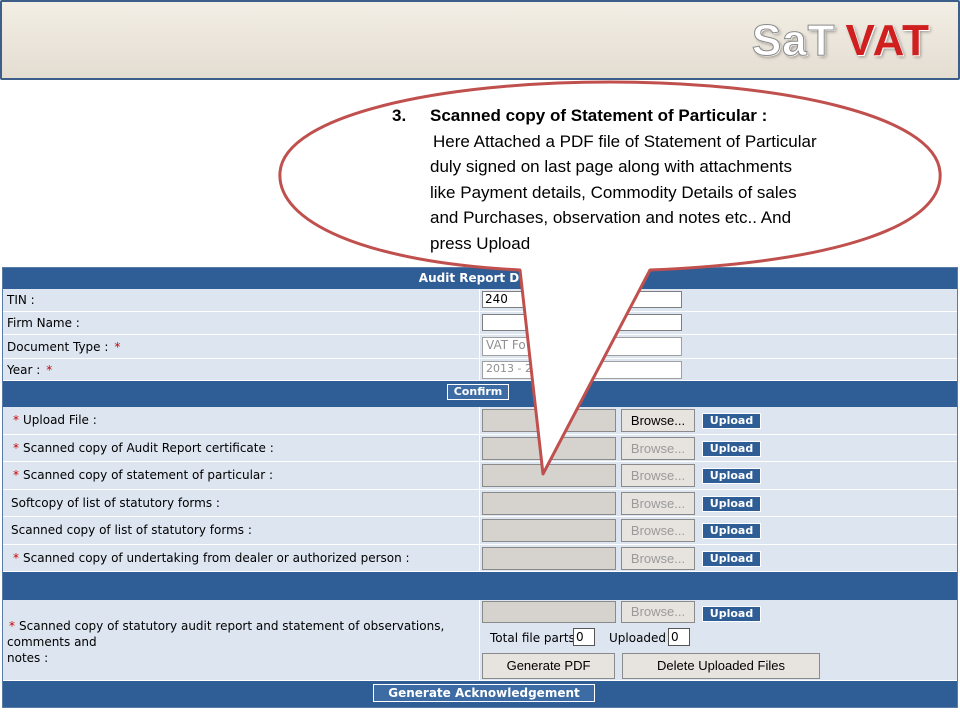  I want to click on upload-row-label-text: Upload File :, so click(60, 420).